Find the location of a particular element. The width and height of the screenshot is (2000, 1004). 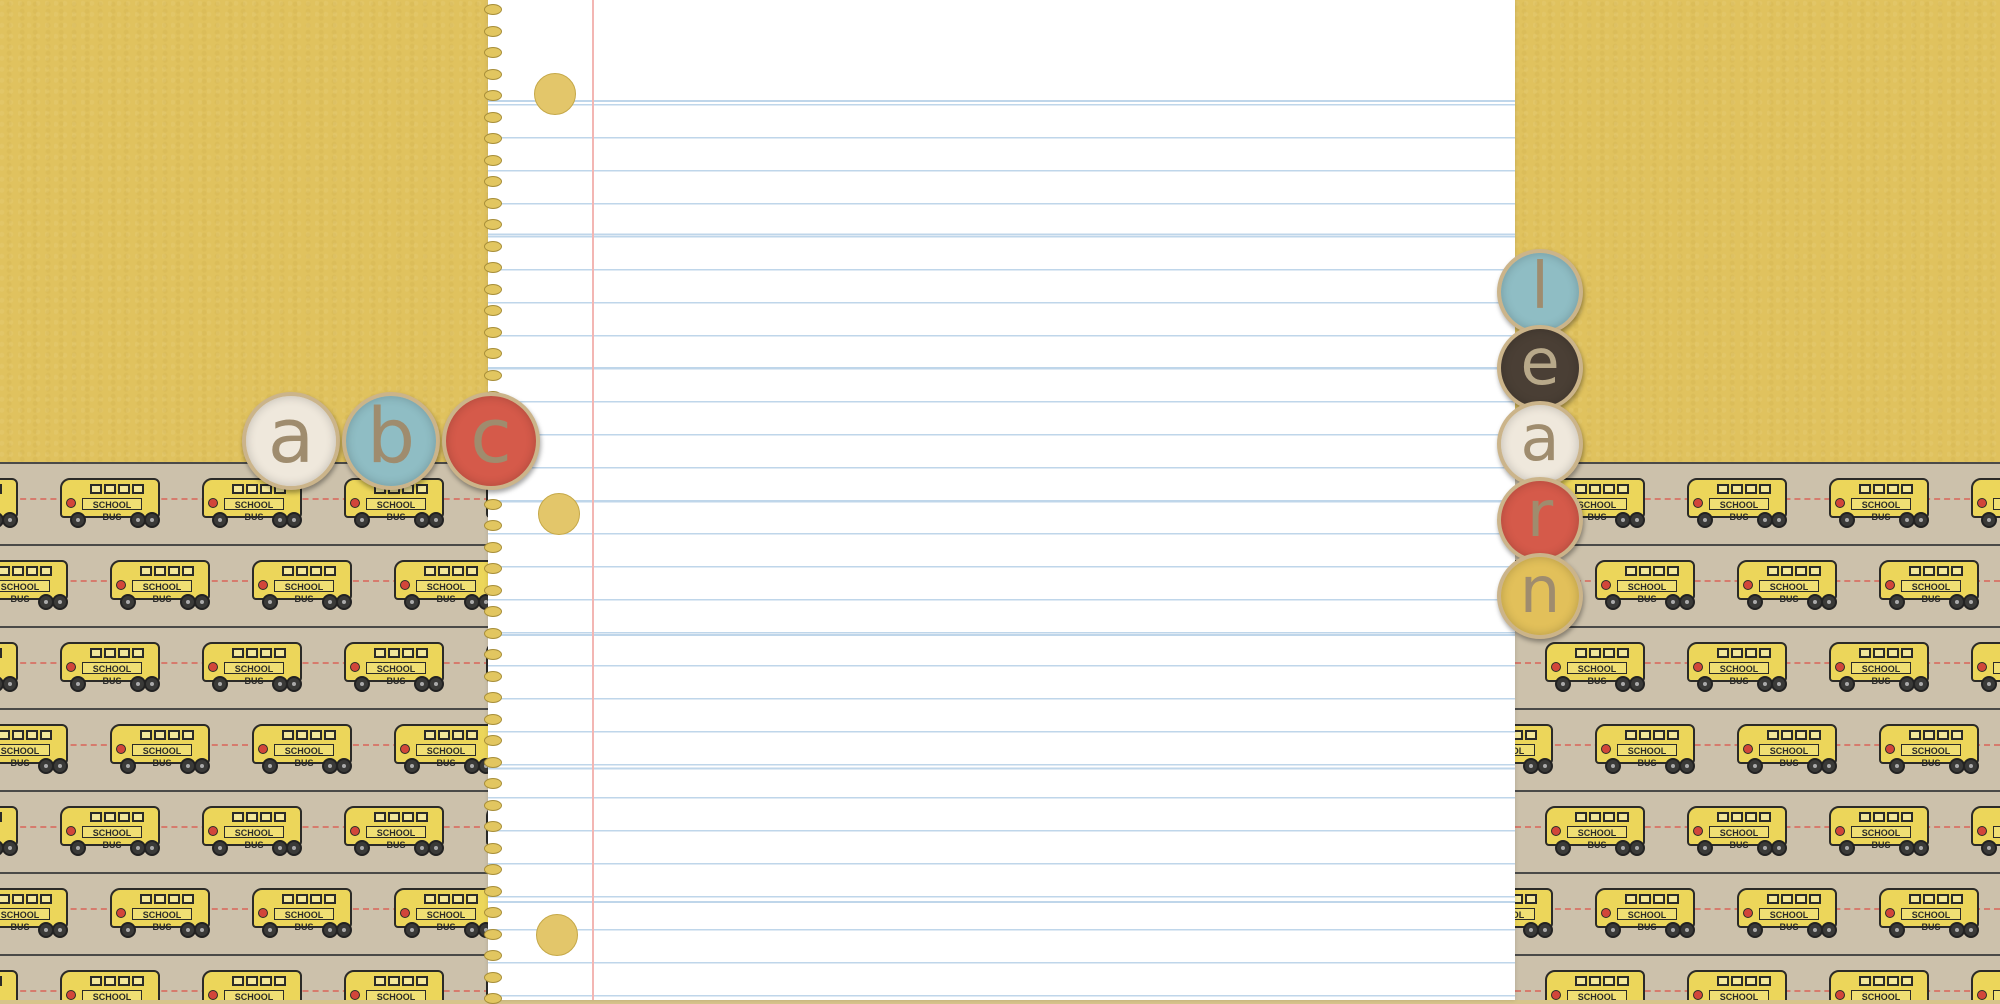

letter-sticker: a is located at coordinates (1540, 444).